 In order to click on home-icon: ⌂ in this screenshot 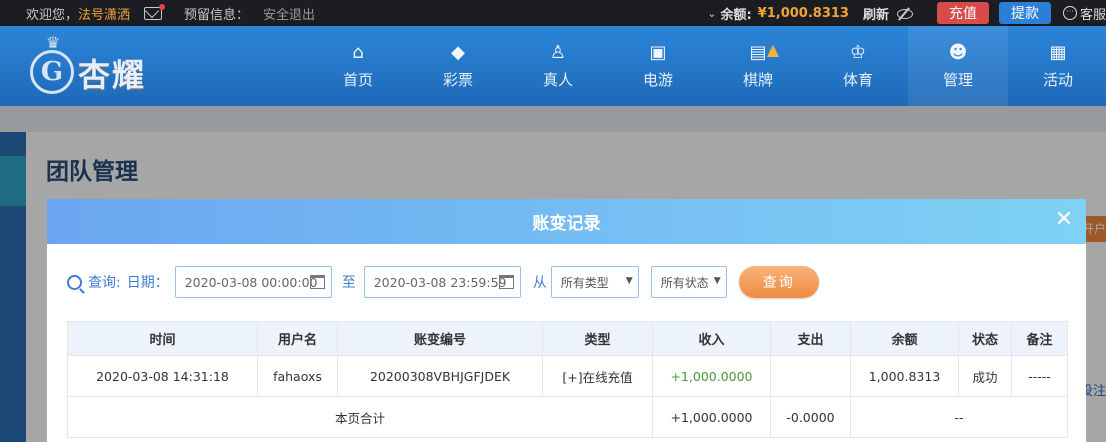, I will do `click(358, 52)`.